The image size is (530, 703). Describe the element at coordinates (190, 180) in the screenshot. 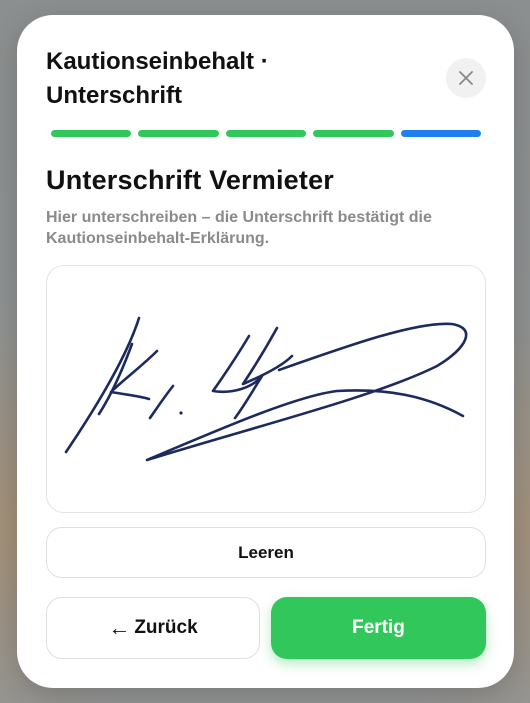

I see `section-heading: Unterschrift Vermieter` at that location.